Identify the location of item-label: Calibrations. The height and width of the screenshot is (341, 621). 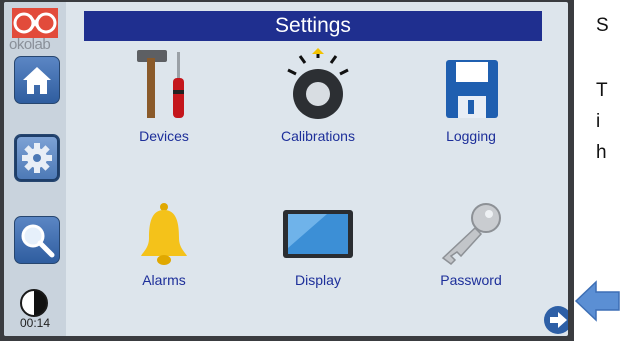
(318, 136).